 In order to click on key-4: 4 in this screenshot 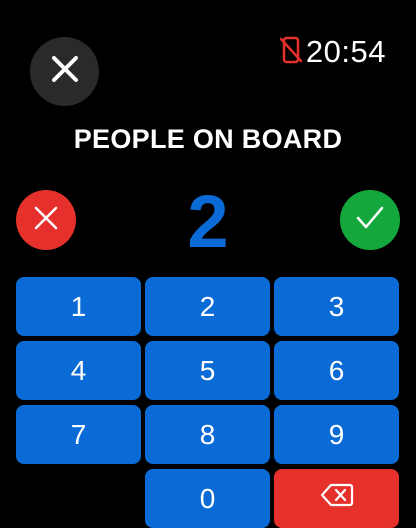, I will do `click(78, 370)`.